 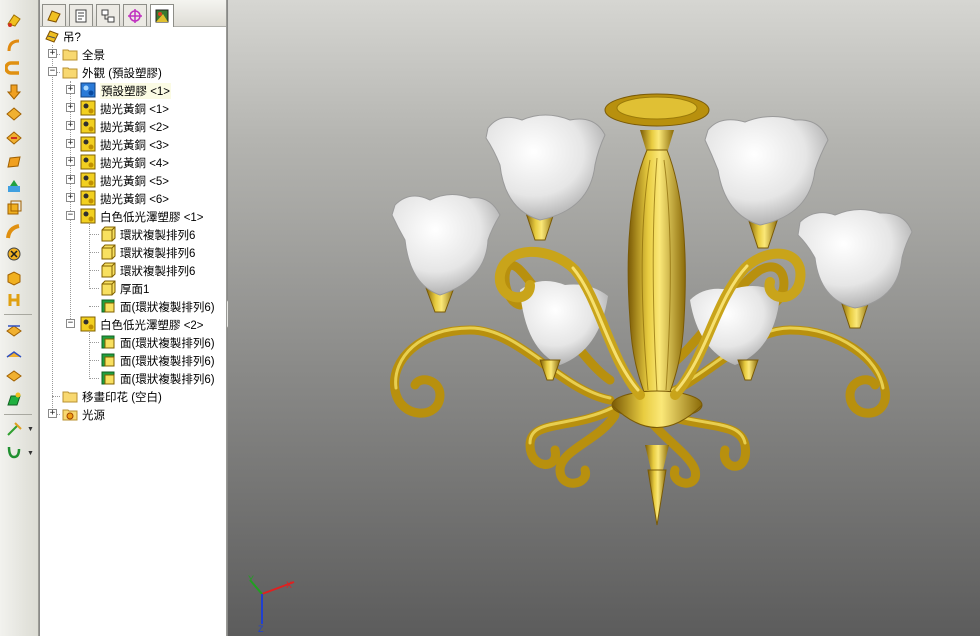 I want to click on rib-icon, so click(x=14, y=162).